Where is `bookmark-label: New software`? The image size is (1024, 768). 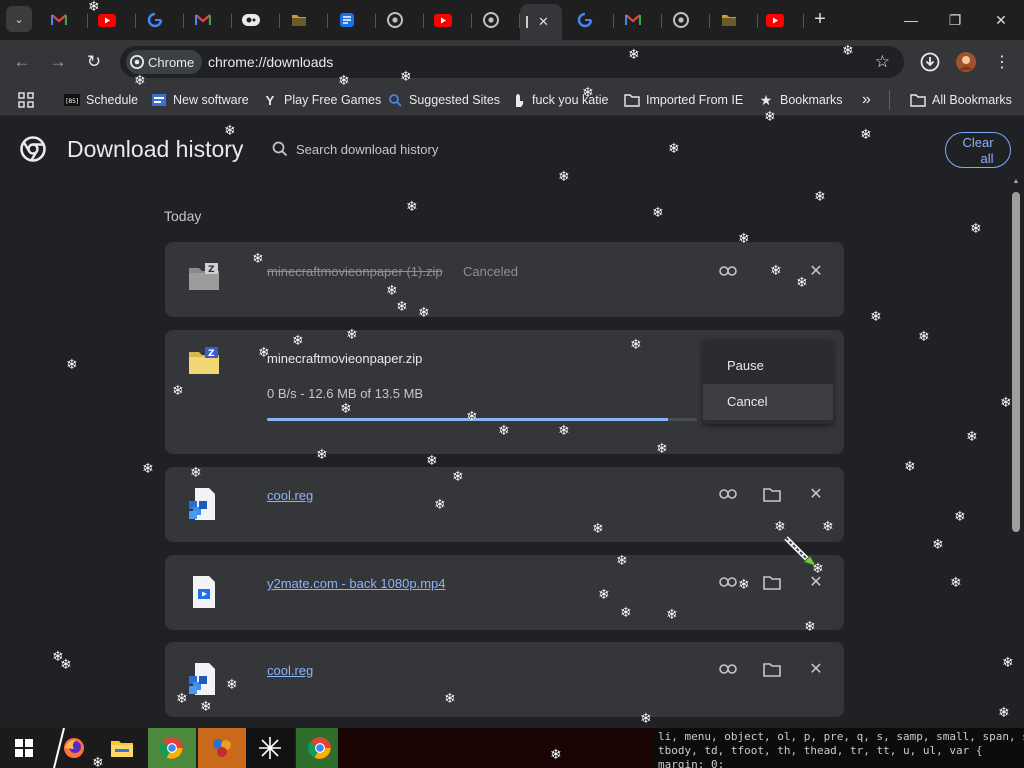 bookmark-label: New software is located at coordinates (211, 100).